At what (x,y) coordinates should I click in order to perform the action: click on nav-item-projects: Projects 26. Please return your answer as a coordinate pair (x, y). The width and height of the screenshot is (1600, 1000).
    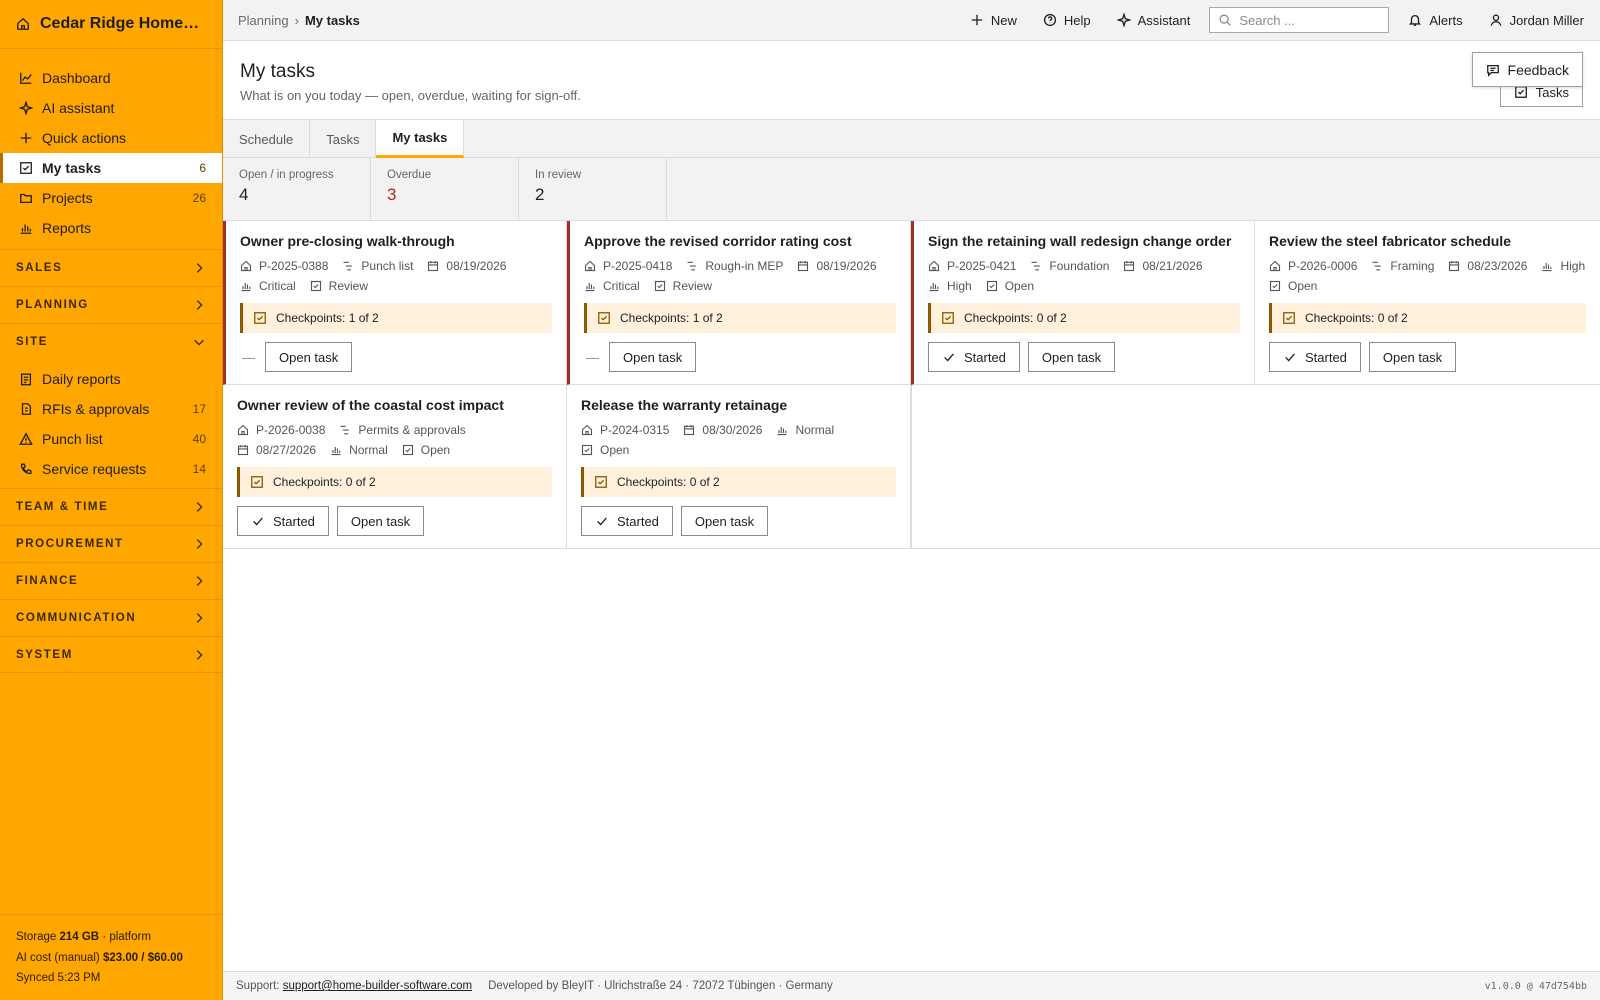
    Looking at the image, I should click on (111, 198).